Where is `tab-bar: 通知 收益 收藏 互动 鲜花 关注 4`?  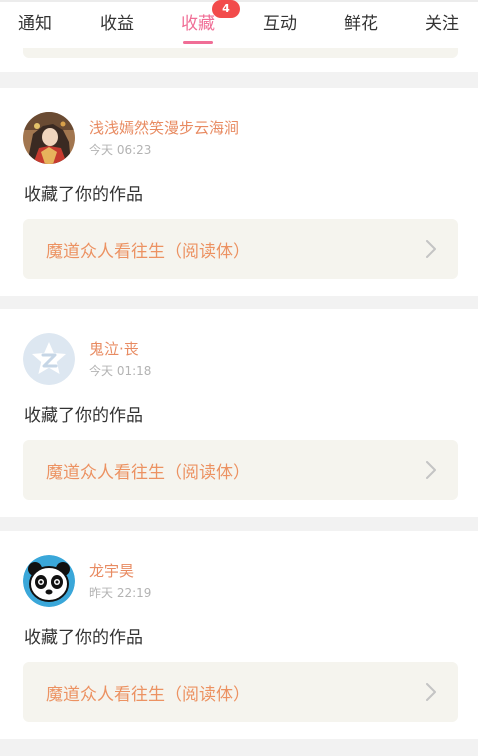 tab-bar: 通知 收益 收藏 互动 鲜花 关注 4 is located at coordinates (239, 24).